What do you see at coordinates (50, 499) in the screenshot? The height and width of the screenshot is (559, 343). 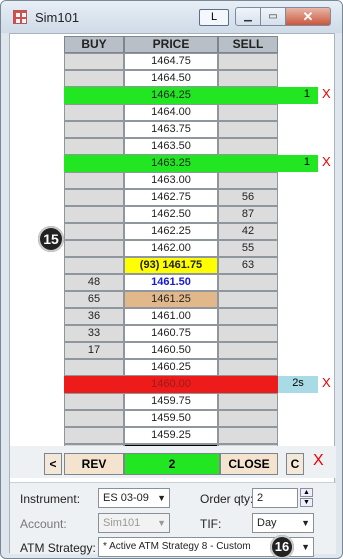 I see `instrument-label: Instrument:` at bounding box center [50, 499].